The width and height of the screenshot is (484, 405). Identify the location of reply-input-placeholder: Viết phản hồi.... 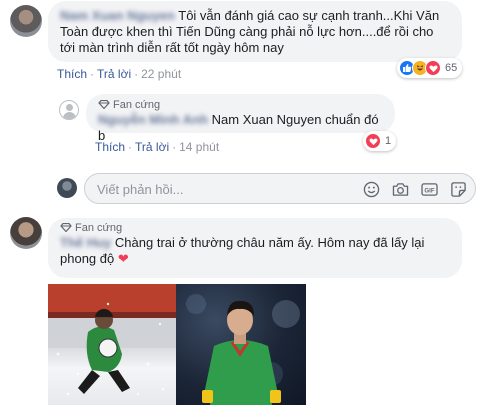
(140, 189).